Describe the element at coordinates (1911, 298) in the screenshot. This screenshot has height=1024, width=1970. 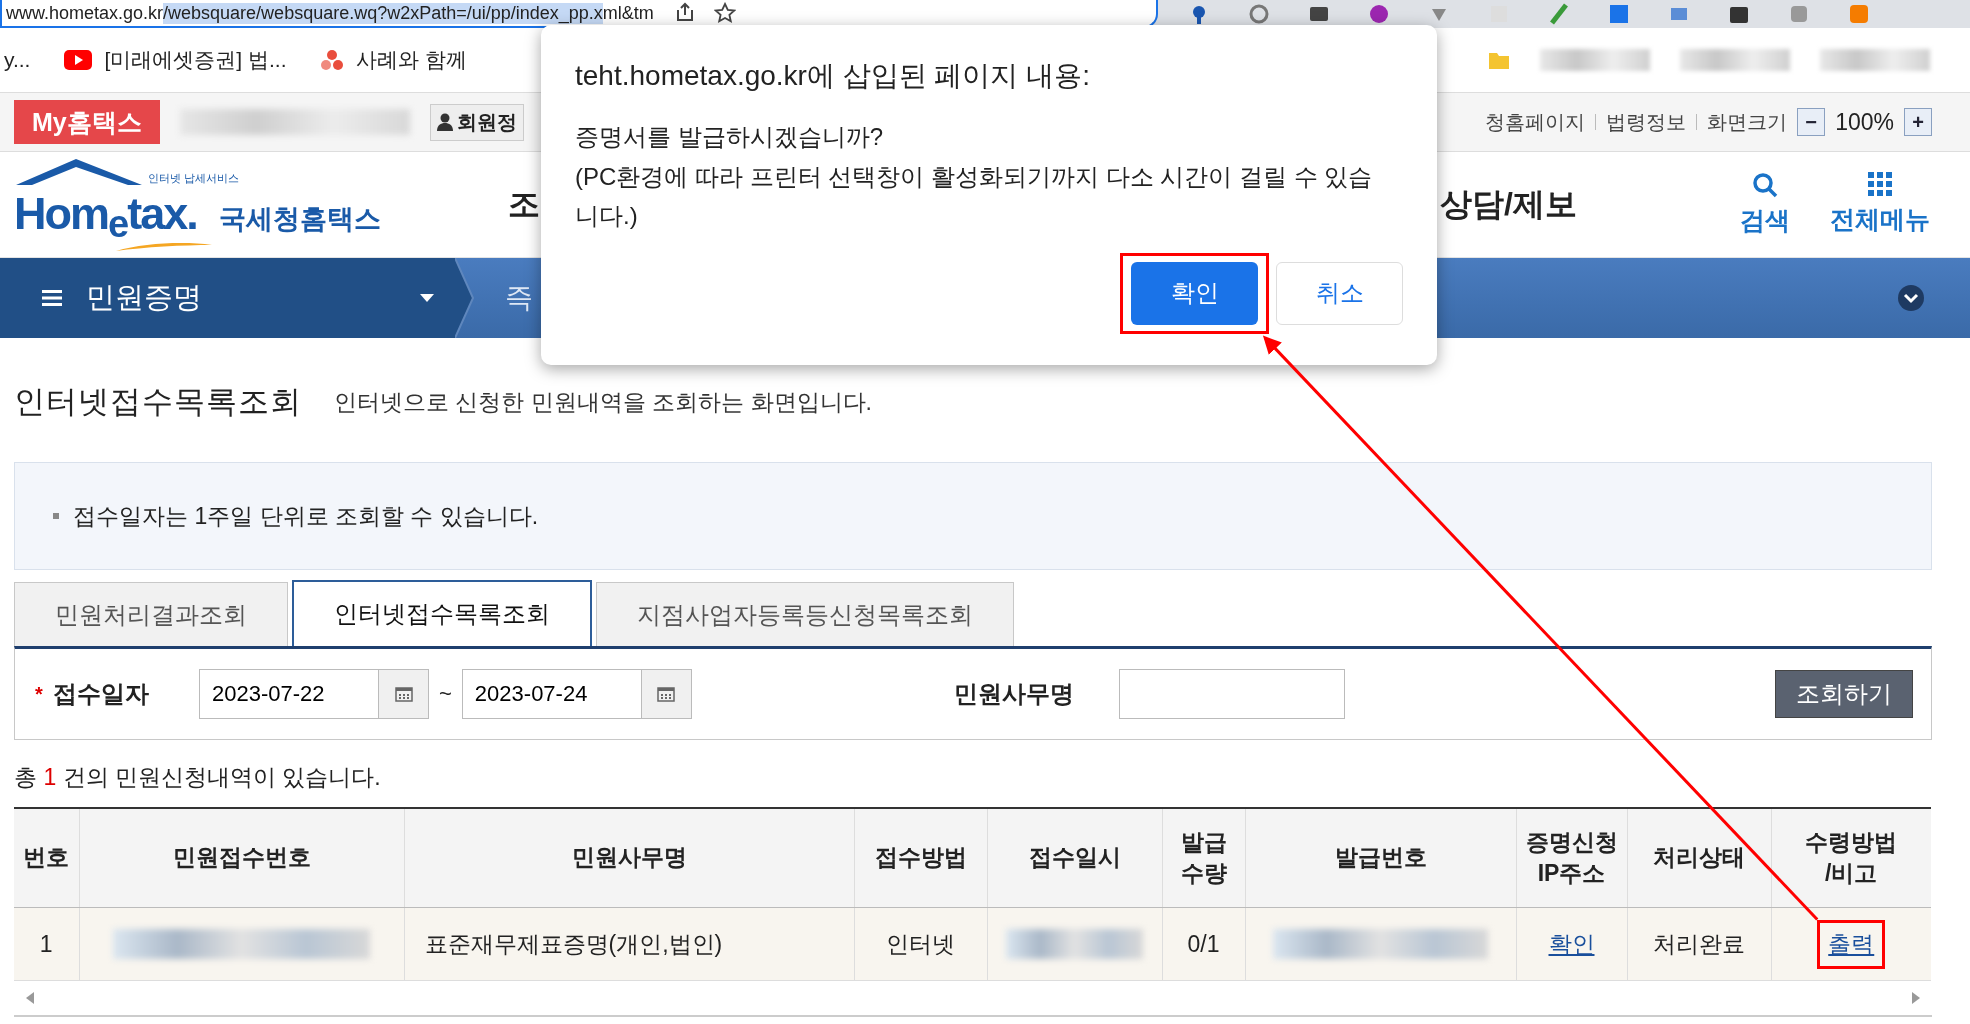
I see `chevron-down-icon` at that location.